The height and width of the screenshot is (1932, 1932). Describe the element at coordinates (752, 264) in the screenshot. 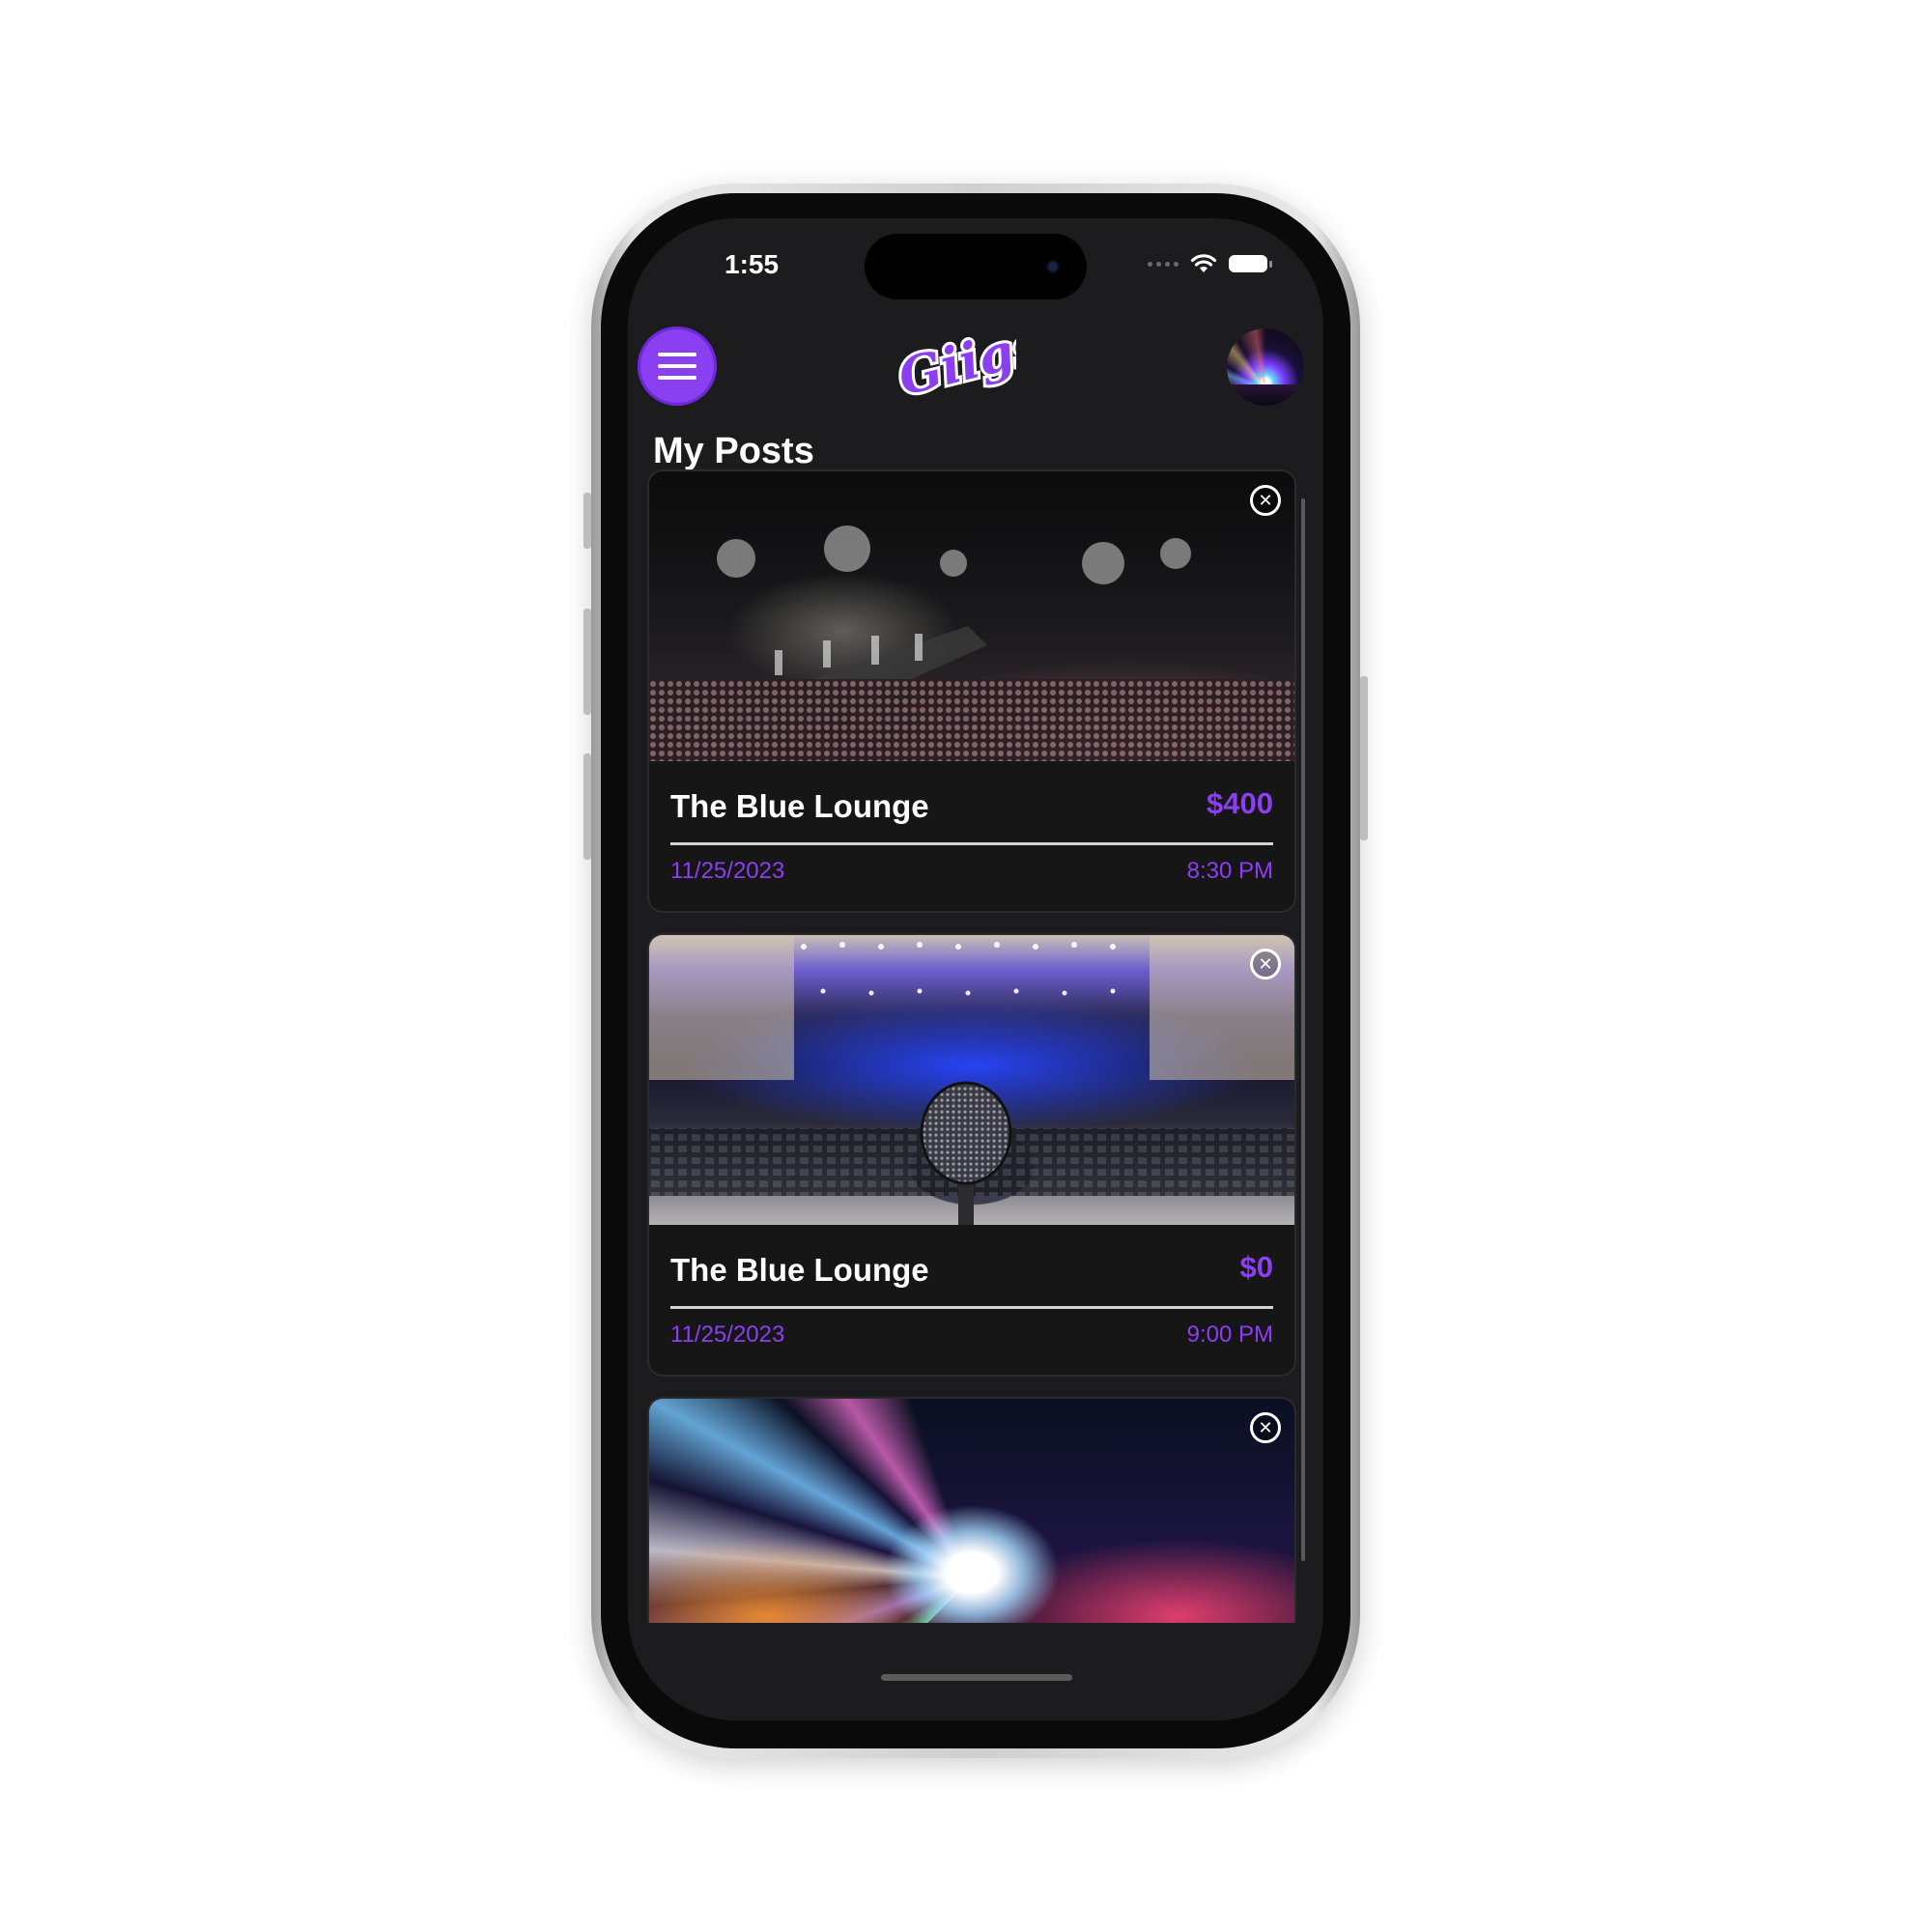

I see `status-time: 1:55` at that location.